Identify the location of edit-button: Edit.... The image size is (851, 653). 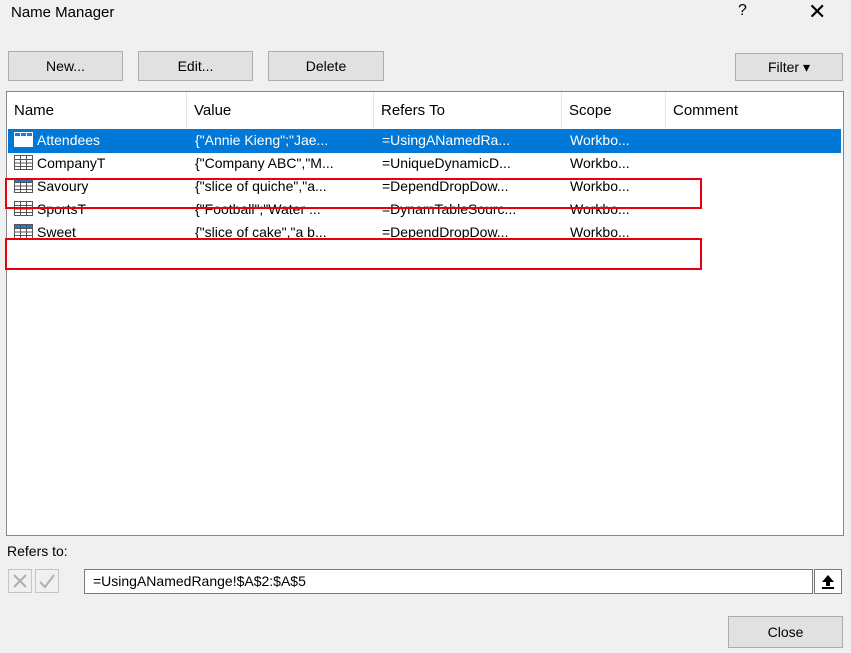
(195, 66).